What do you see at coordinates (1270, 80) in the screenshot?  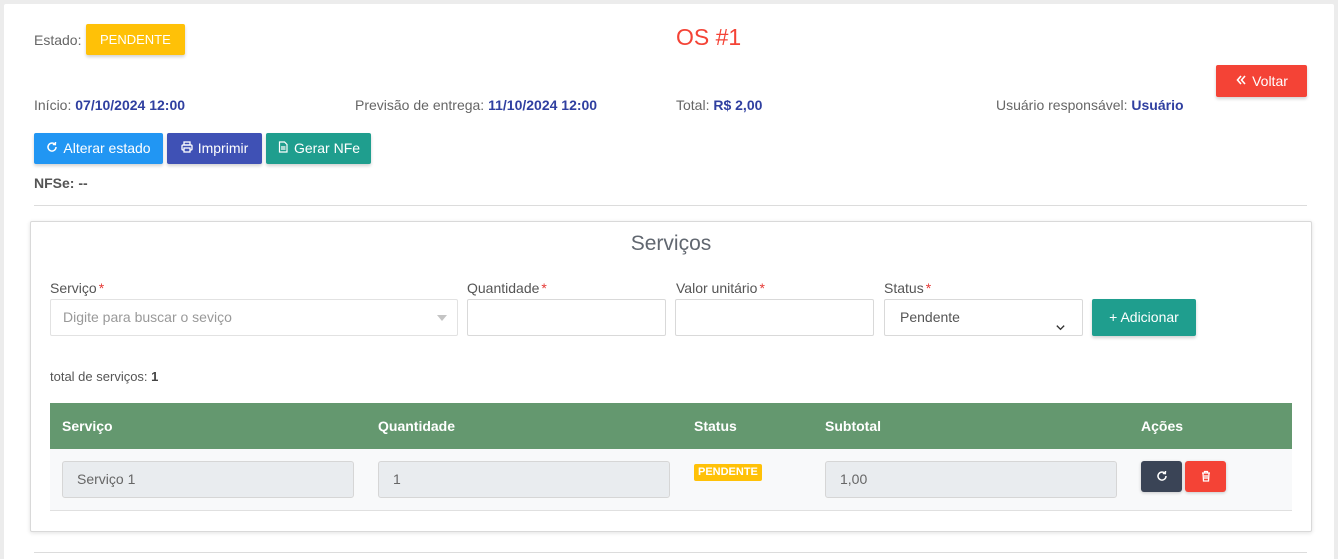 I see `back-label: Voltar` at bounding box center [1270, 80].